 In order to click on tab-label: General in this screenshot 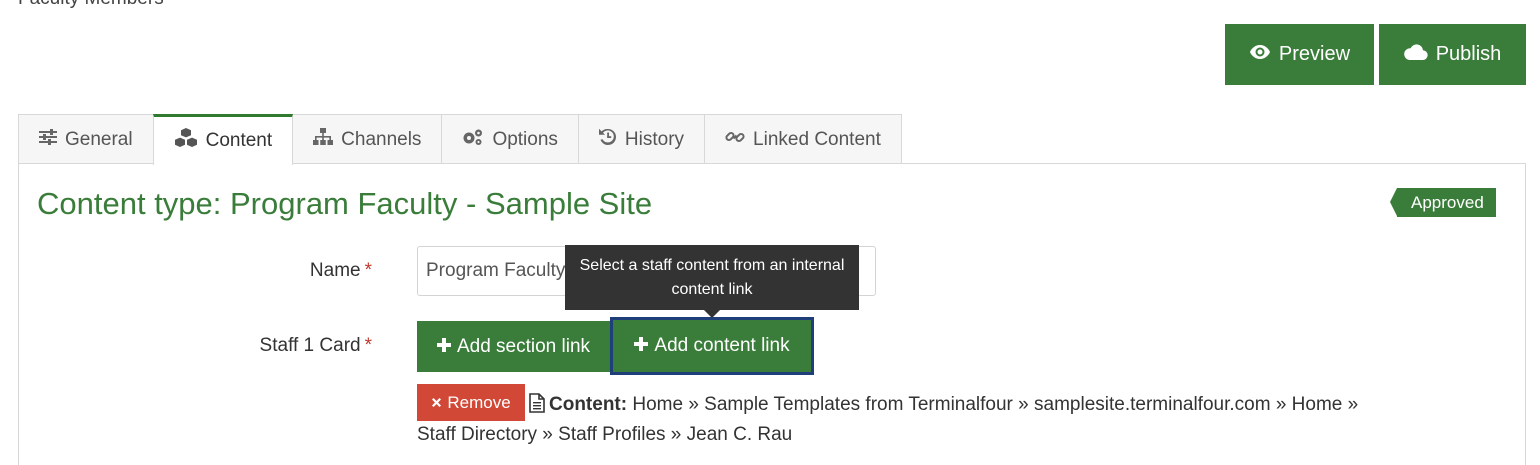, I will do `click(99, 139)`.